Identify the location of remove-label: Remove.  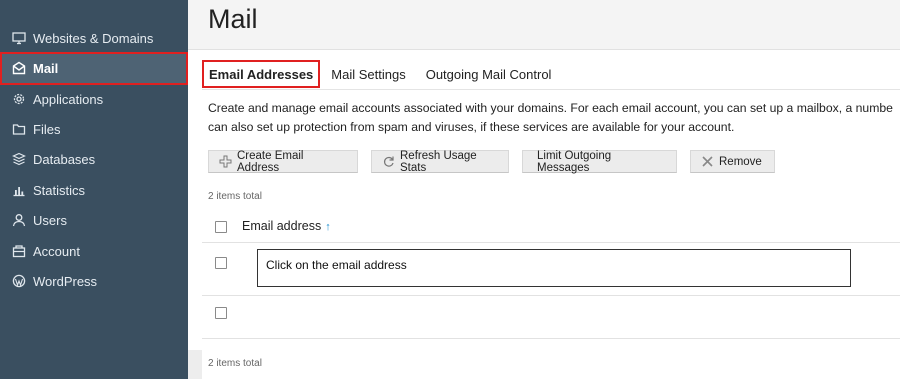
(740, 161).